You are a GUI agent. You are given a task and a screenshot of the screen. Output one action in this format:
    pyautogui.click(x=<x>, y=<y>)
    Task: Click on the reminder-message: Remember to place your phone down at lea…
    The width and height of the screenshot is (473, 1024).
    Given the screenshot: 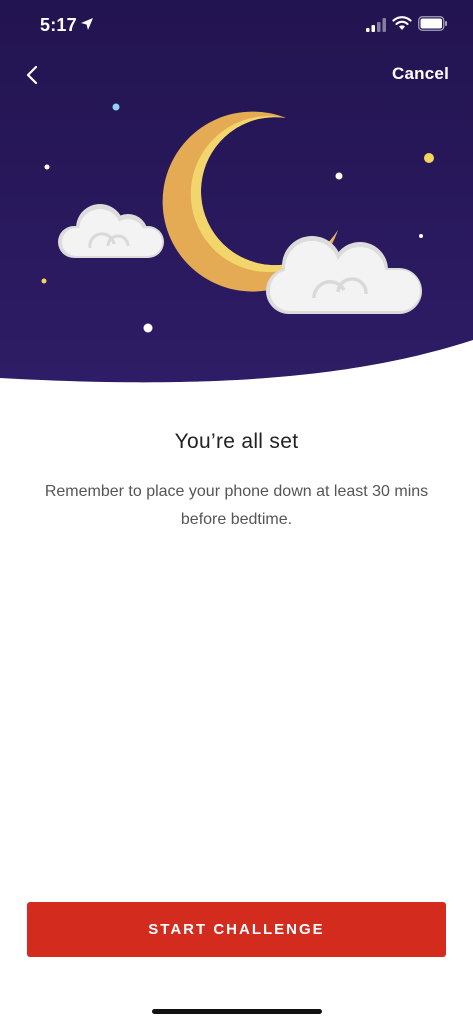 What is the action you would take?
    pyautogui.click(x=236, y=505)
    